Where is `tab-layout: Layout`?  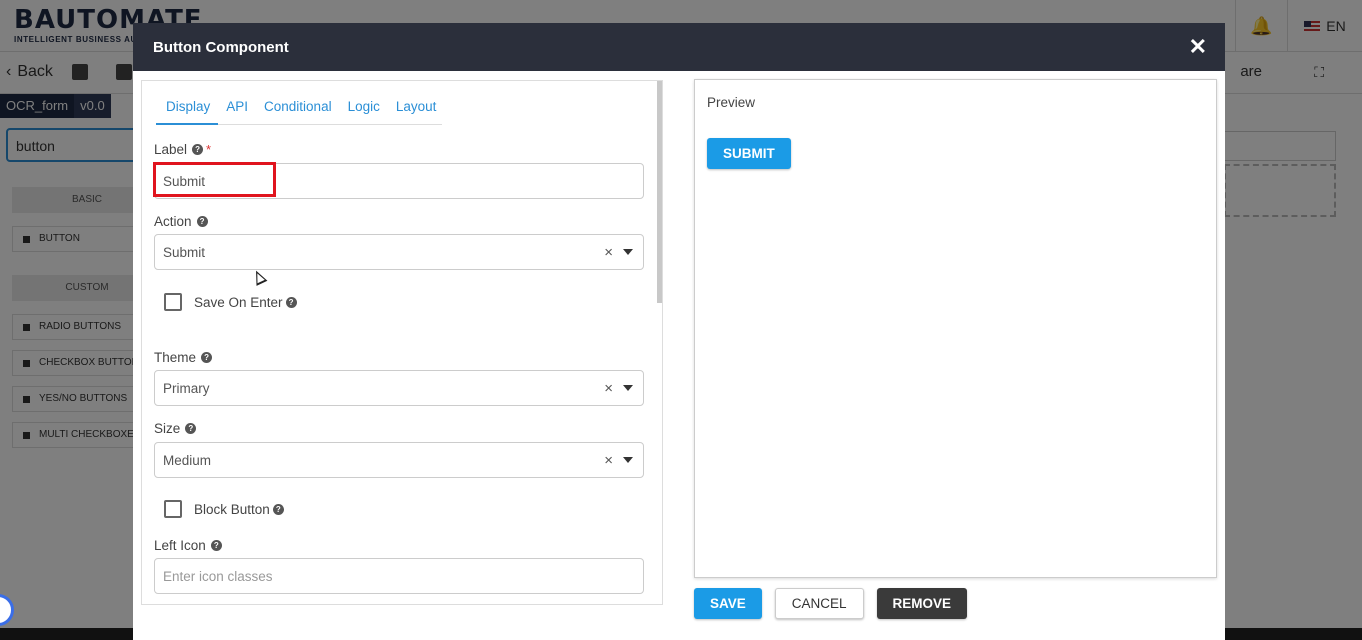
tab-layout: Layout is located at coordinates (416, 108).